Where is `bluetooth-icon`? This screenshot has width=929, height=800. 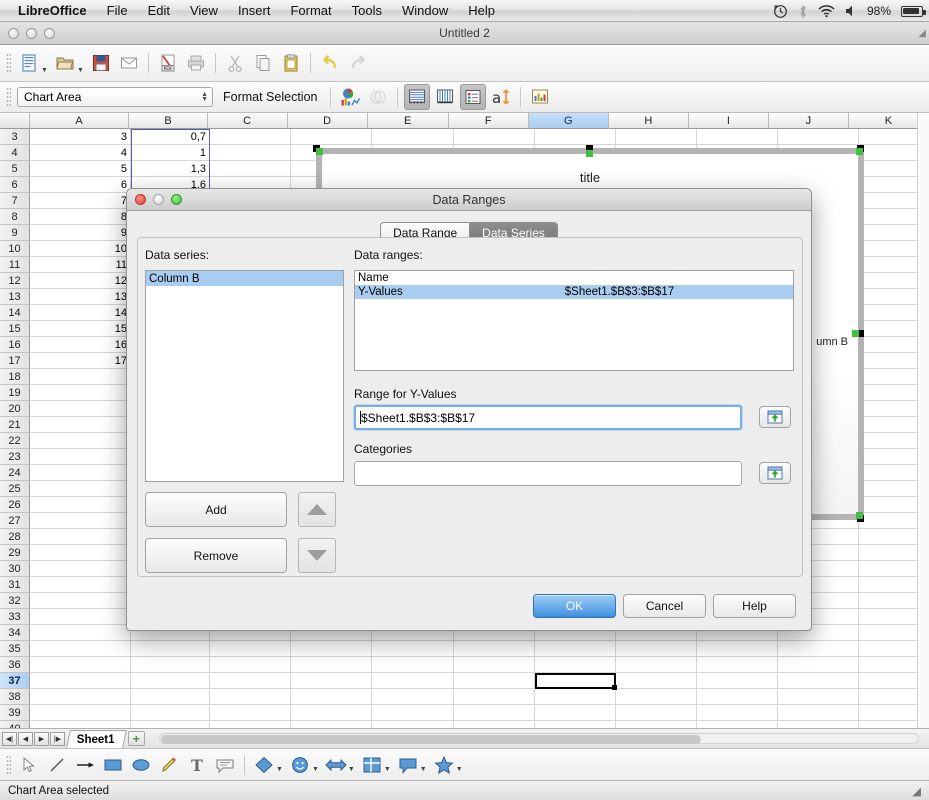
bluetooth-icon is located at coordinates (803, 11).